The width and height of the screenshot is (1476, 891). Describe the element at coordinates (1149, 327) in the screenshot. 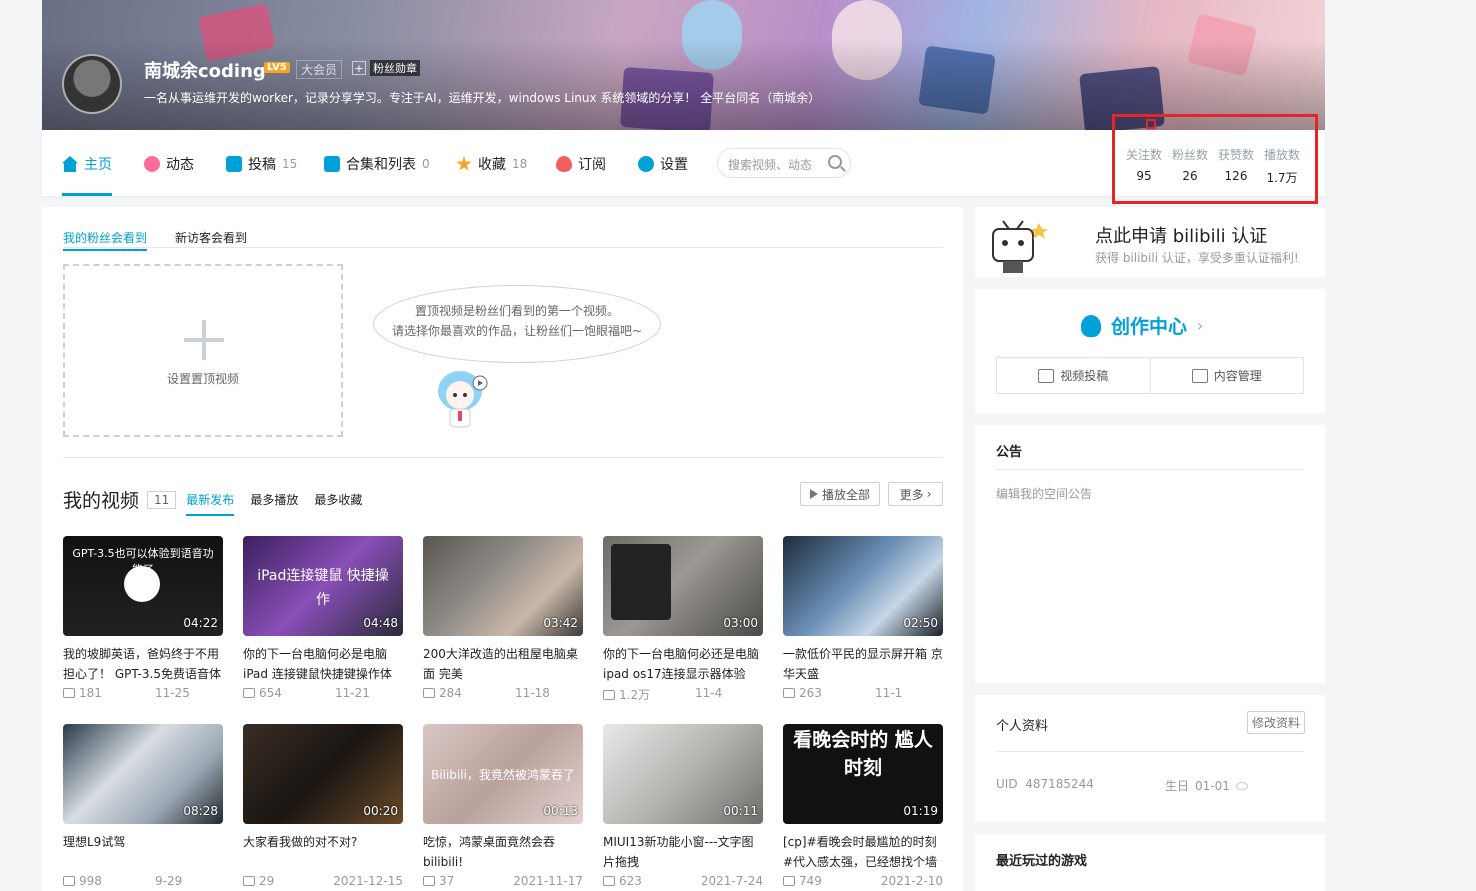

I see `creation-center-title: 创作中心` at that location.